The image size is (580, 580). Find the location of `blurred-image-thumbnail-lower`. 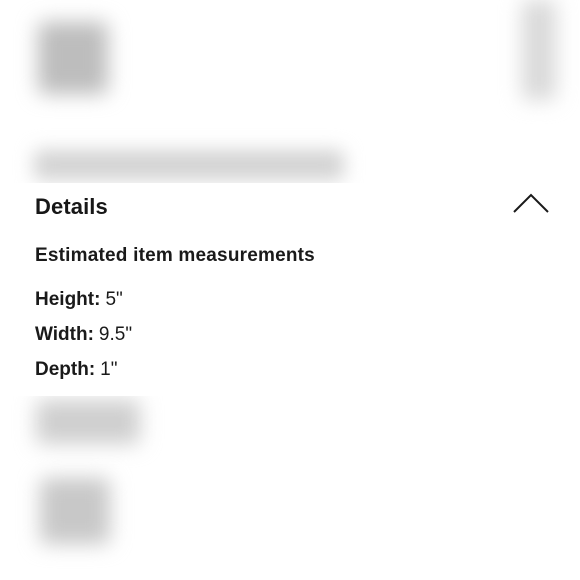

blurred-image-thumbnail-lower is located at coordinates (75, 511).